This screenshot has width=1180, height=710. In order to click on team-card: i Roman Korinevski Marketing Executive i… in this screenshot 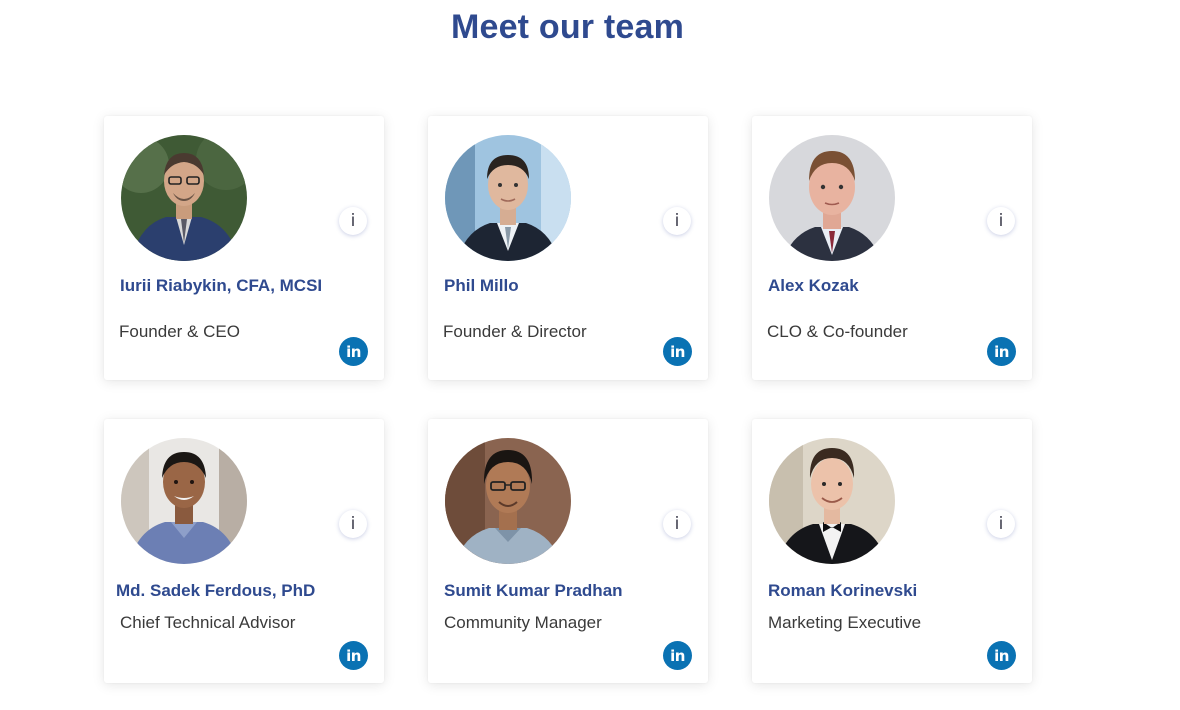, I will do `click(892, 551)`.